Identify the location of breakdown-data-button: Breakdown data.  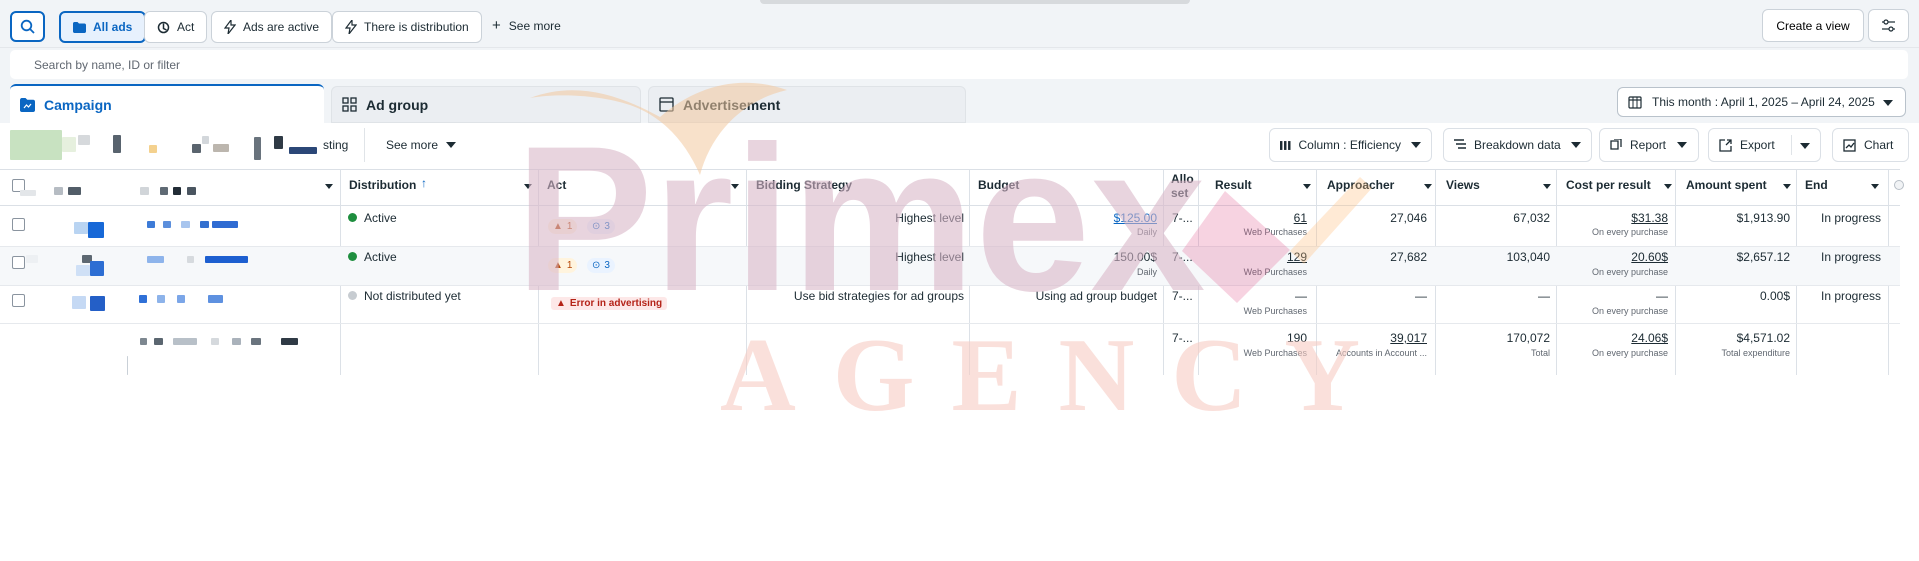
(1517, 145).